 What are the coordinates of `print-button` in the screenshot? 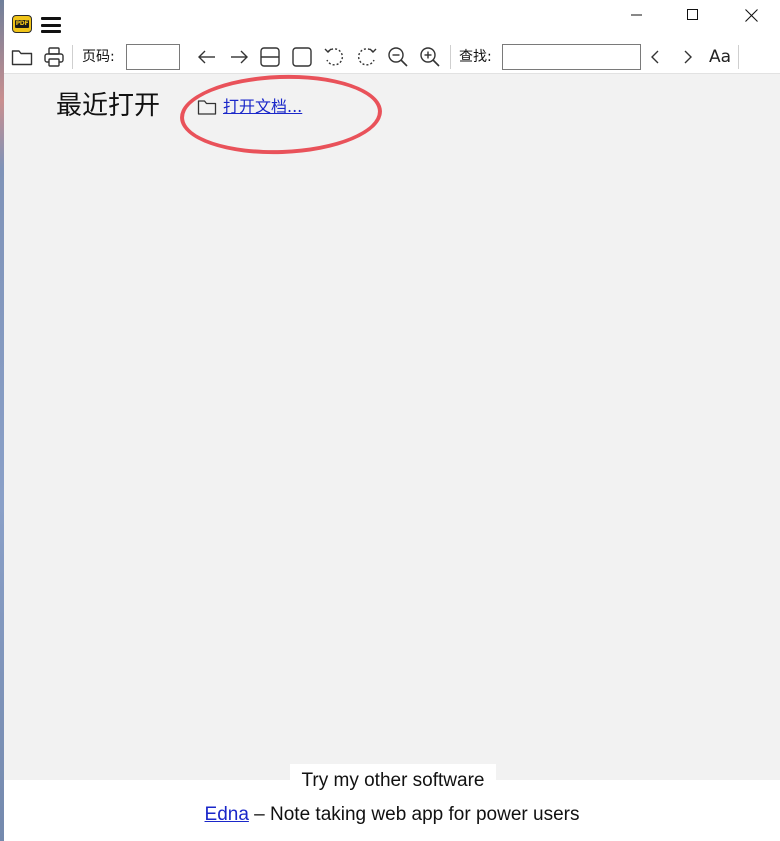 It's located at (54, 57).